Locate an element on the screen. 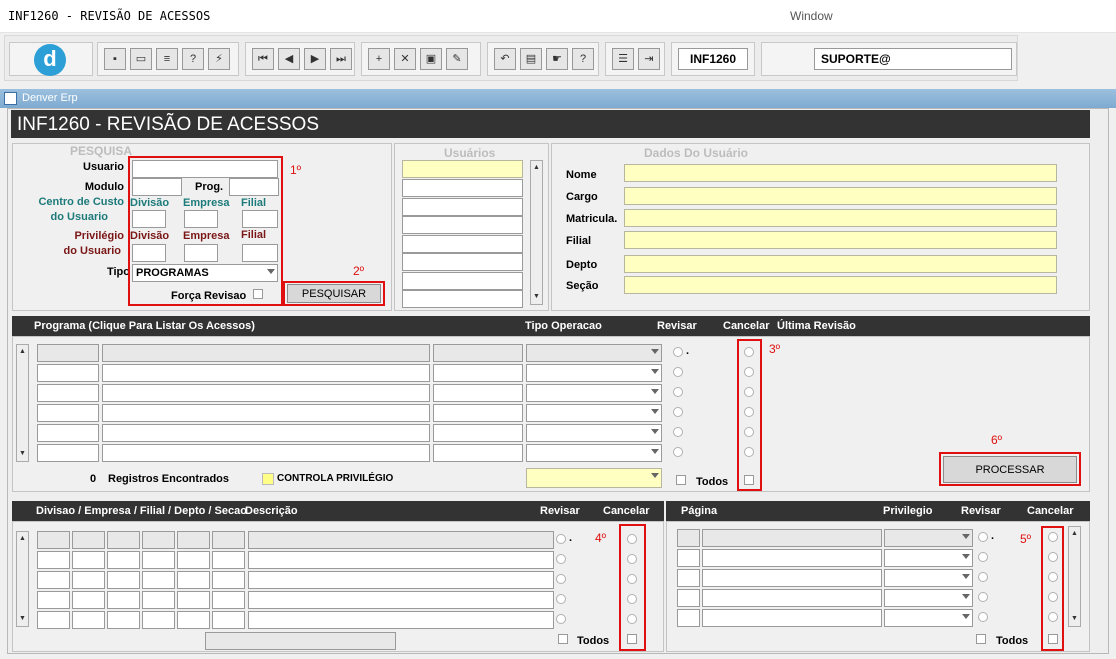 The width and height of the screenshot is (1116, 659). divisions-scrollbar: ▲ ▼ is located at coordinates (22, 579).